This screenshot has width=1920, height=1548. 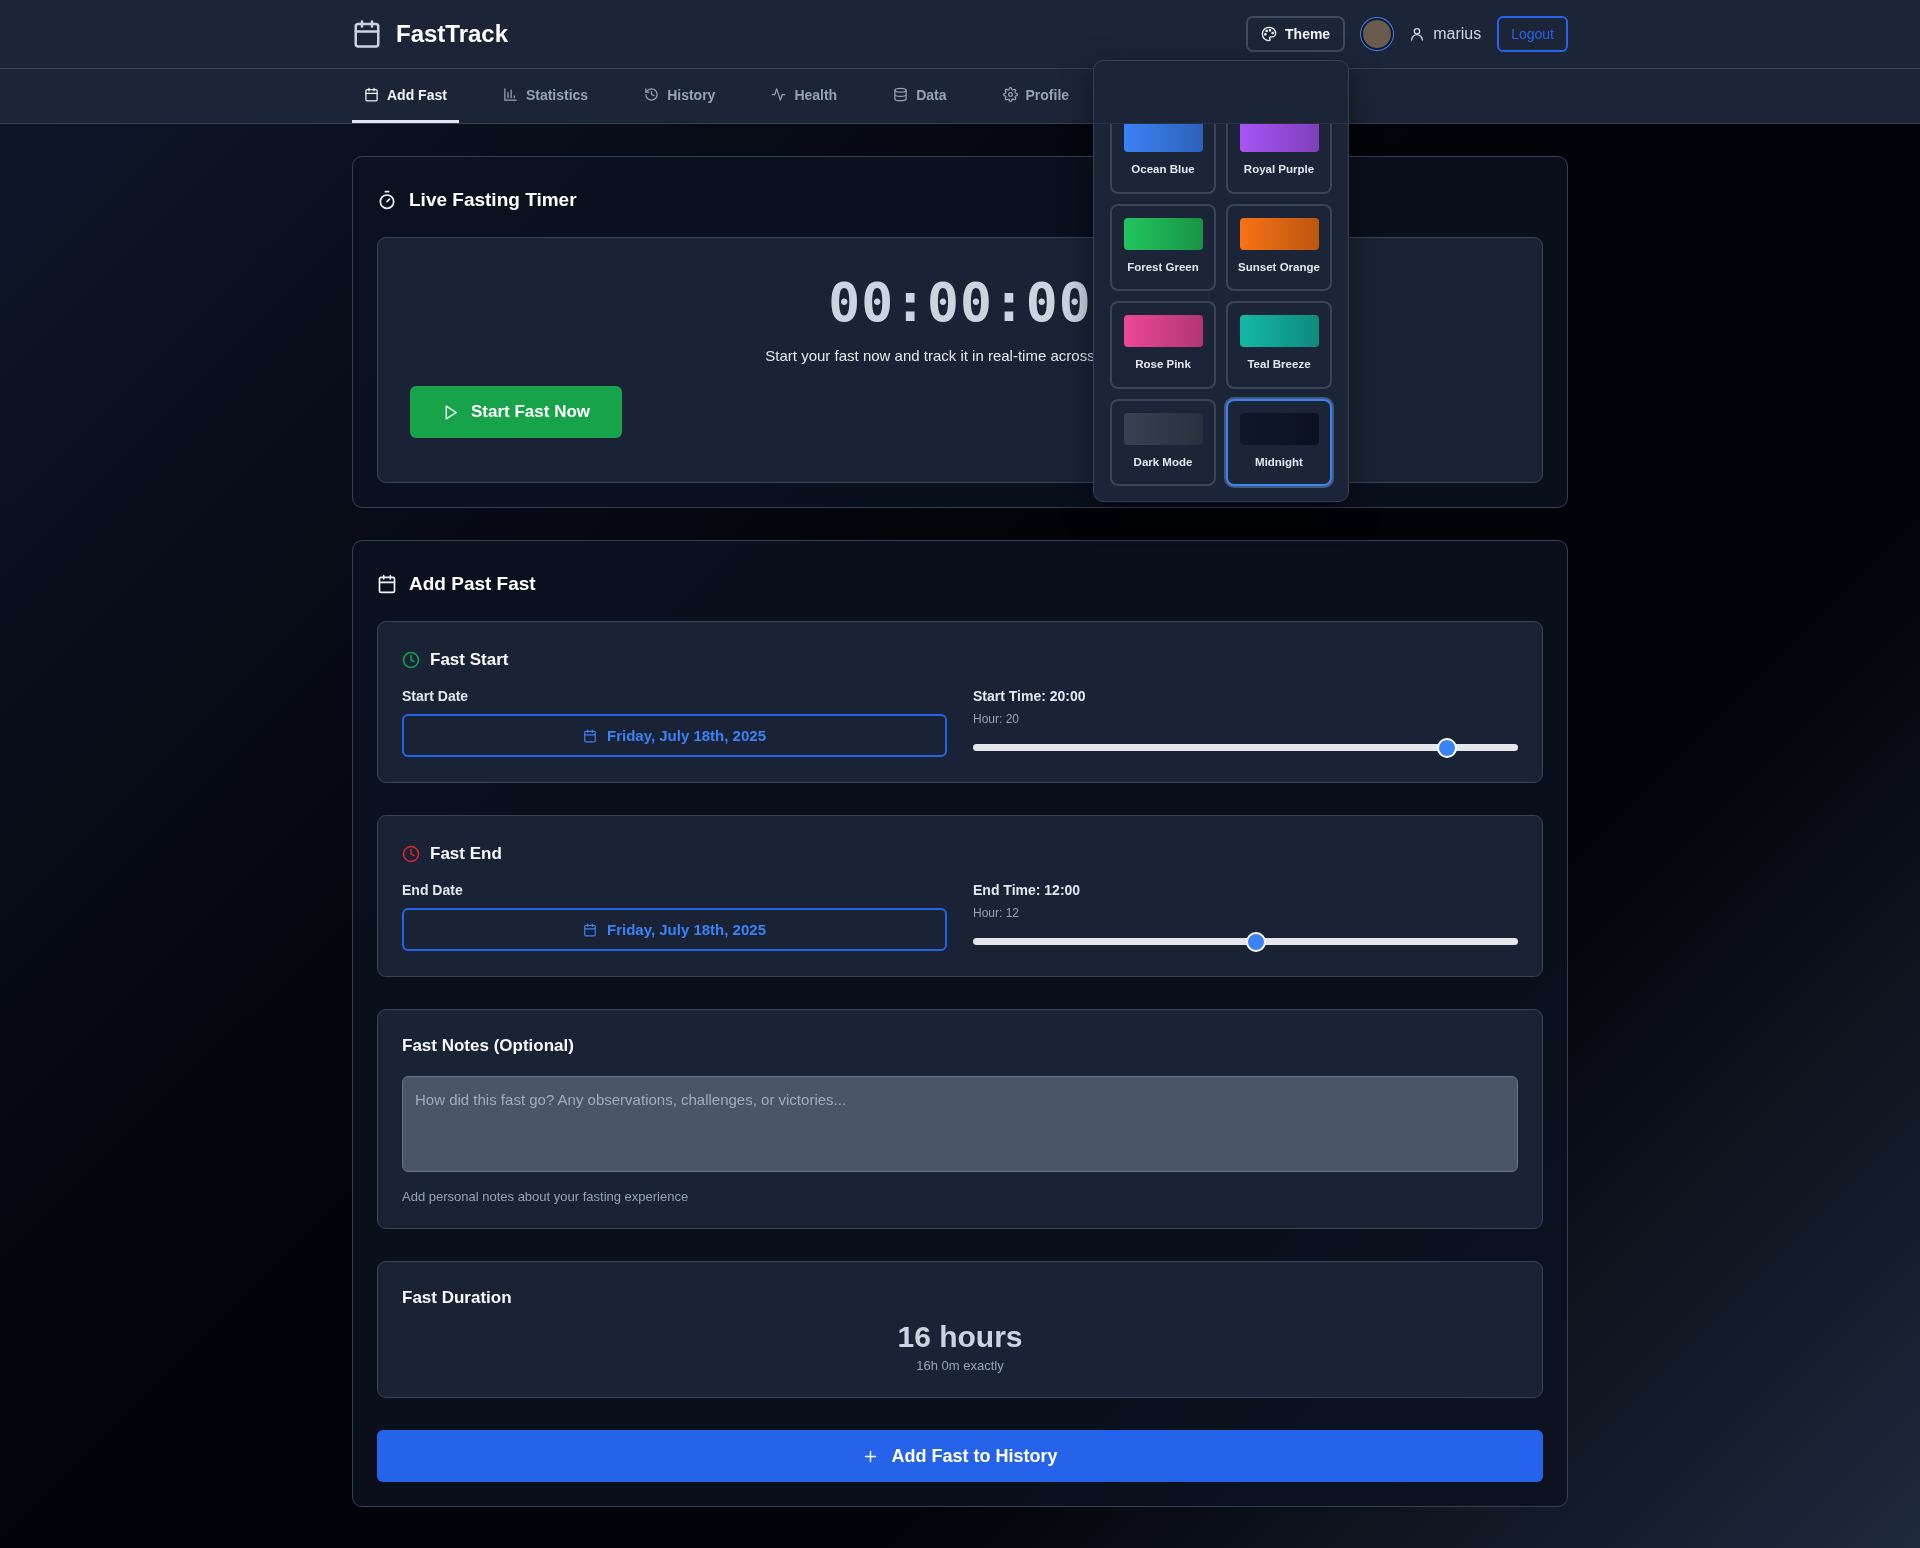 What do you see at coordinates (804, 96) in the screenshot?
I see `nav-tab: Health` at bounding box center [804, 96].